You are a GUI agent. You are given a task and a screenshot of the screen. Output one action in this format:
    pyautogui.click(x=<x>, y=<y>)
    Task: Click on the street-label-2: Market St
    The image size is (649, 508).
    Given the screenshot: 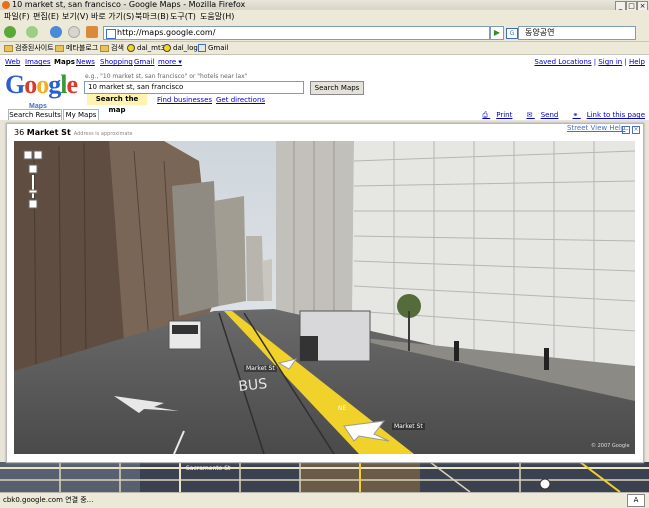 What is the action you would take?
    pyautogui.click(x=408, y=426)
    